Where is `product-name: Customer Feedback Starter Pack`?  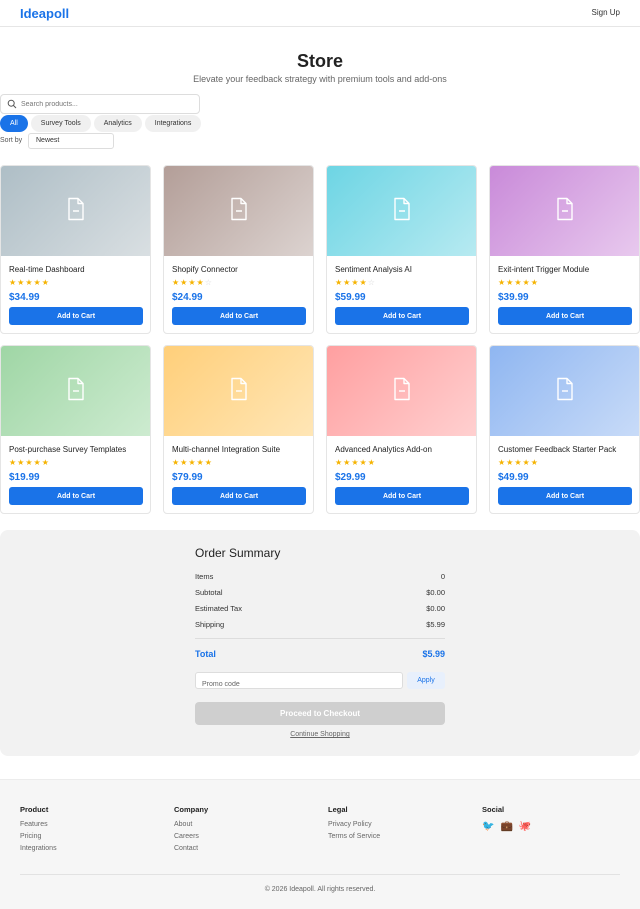
product-name: Customer Feedback Starter Pack is located at coordinates (557, 449).